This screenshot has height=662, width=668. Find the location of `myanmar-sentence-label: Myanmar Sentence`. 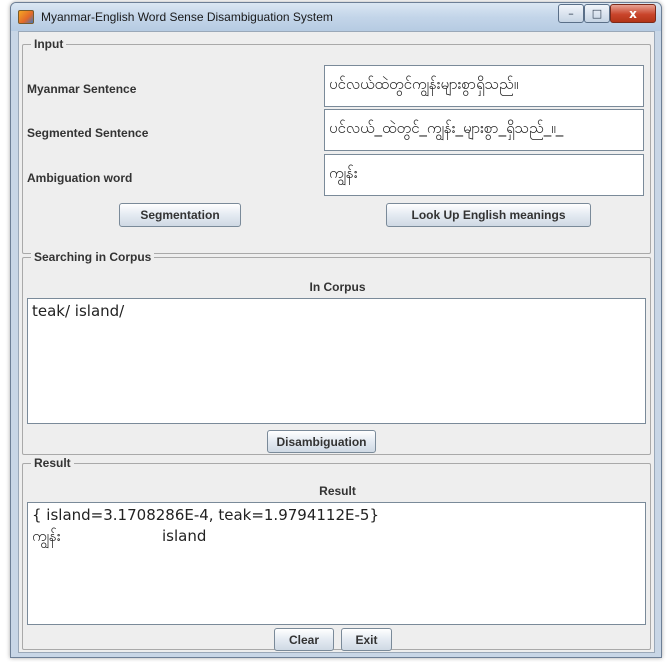

myanmar-sentence-label: Myanmar Sentence is located at coordinates (82, 89).